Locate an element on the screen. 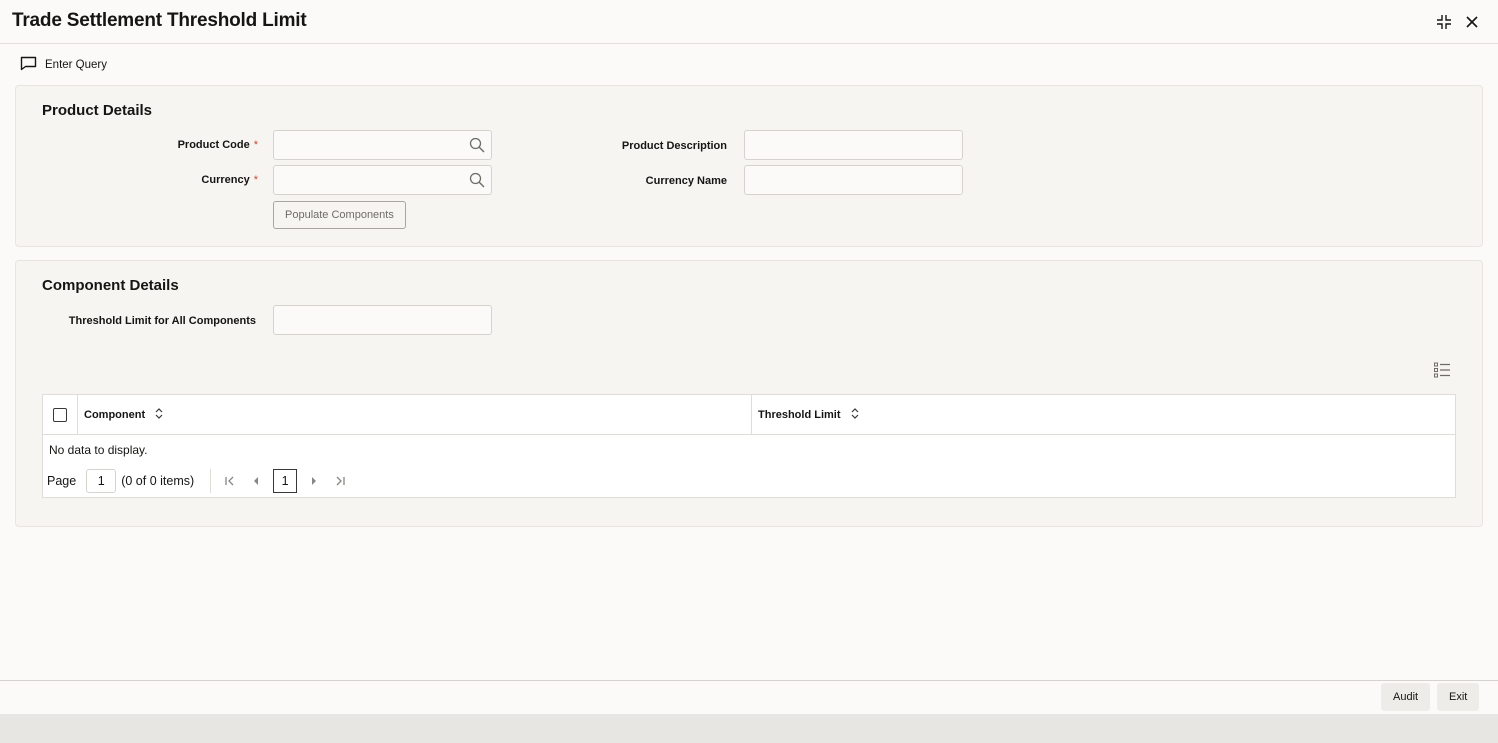  pagination: Page 1 (0 of 0 items) 1 is located at coordinates (198, 481).